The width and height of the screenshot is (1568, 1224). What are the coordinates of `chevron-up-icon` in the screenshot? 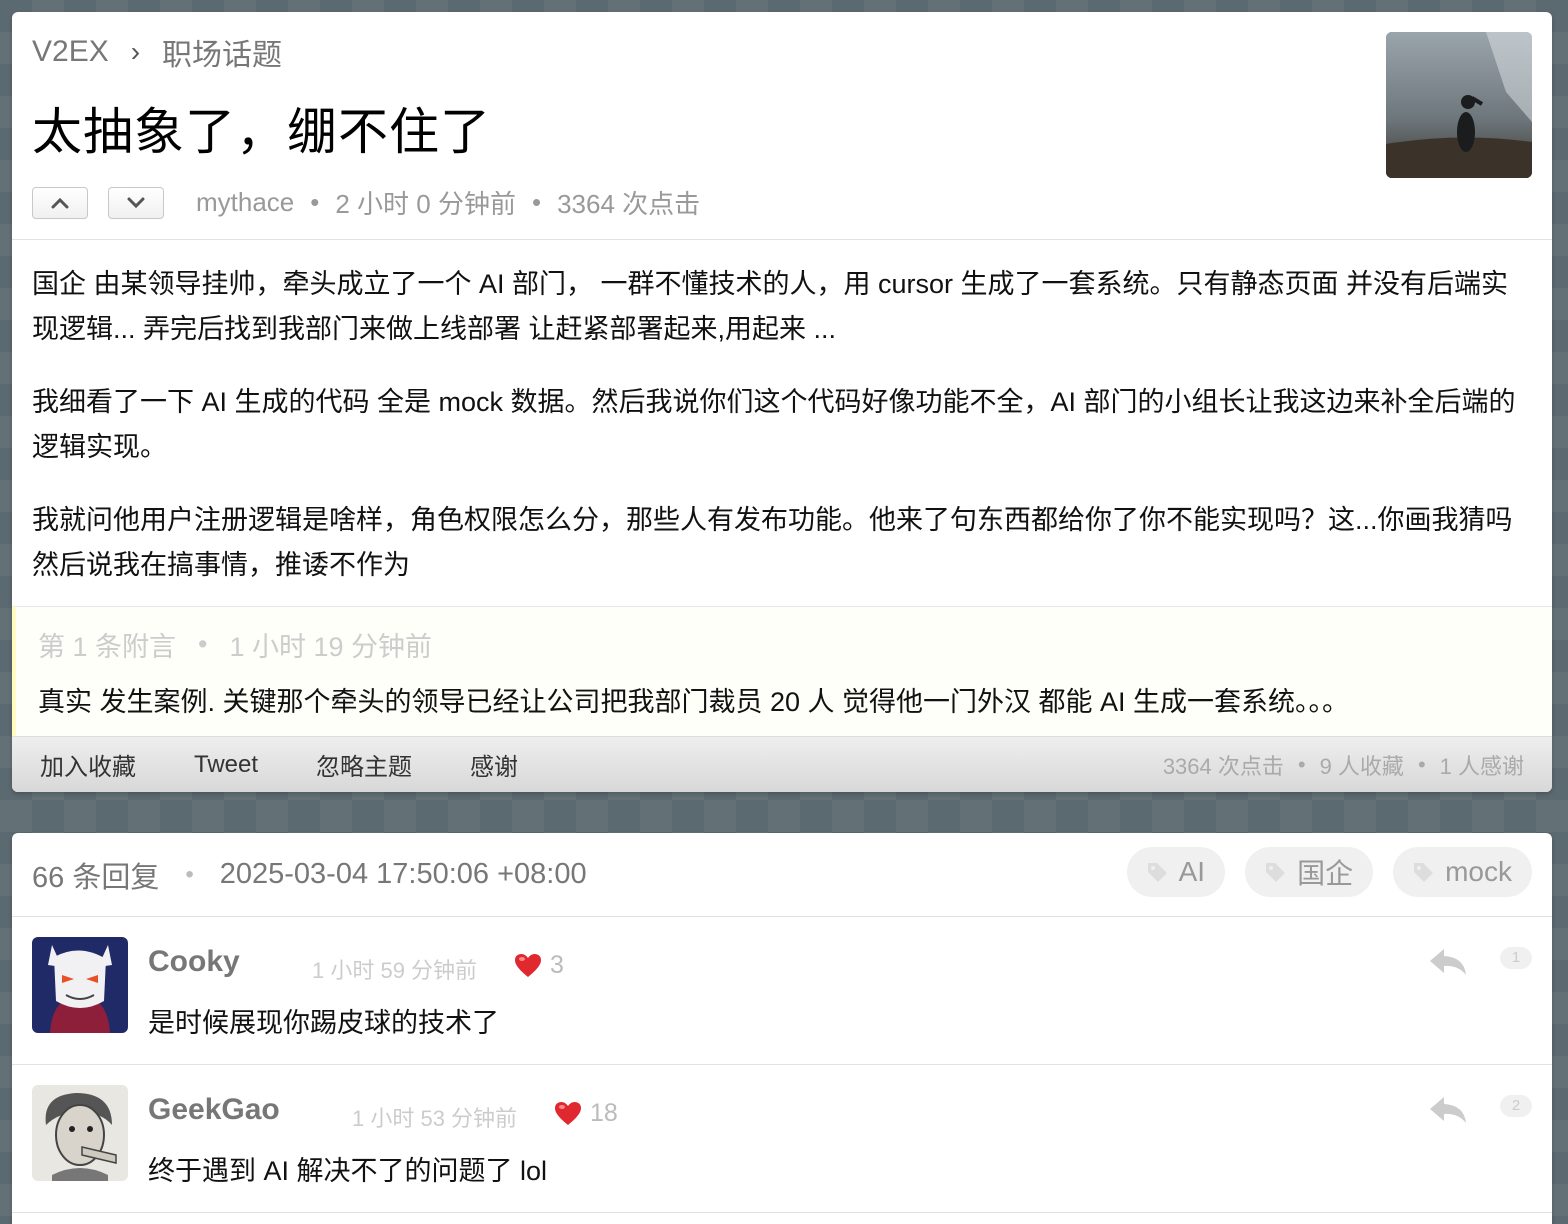 It's located at (60, 202).